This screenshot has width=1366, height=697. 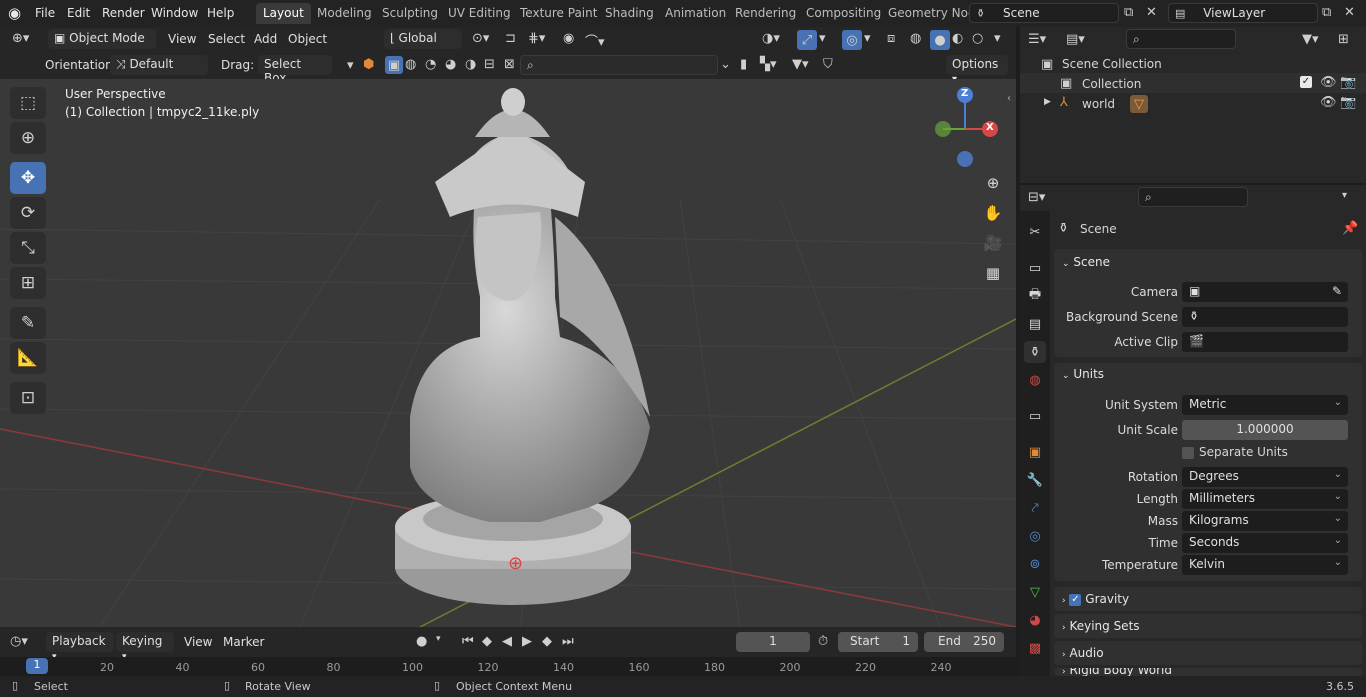 What do you see at coordinates (145, 647) in the screenshot?
I see `keying-menu: Keying ▾` at bounding box center [145, 647].